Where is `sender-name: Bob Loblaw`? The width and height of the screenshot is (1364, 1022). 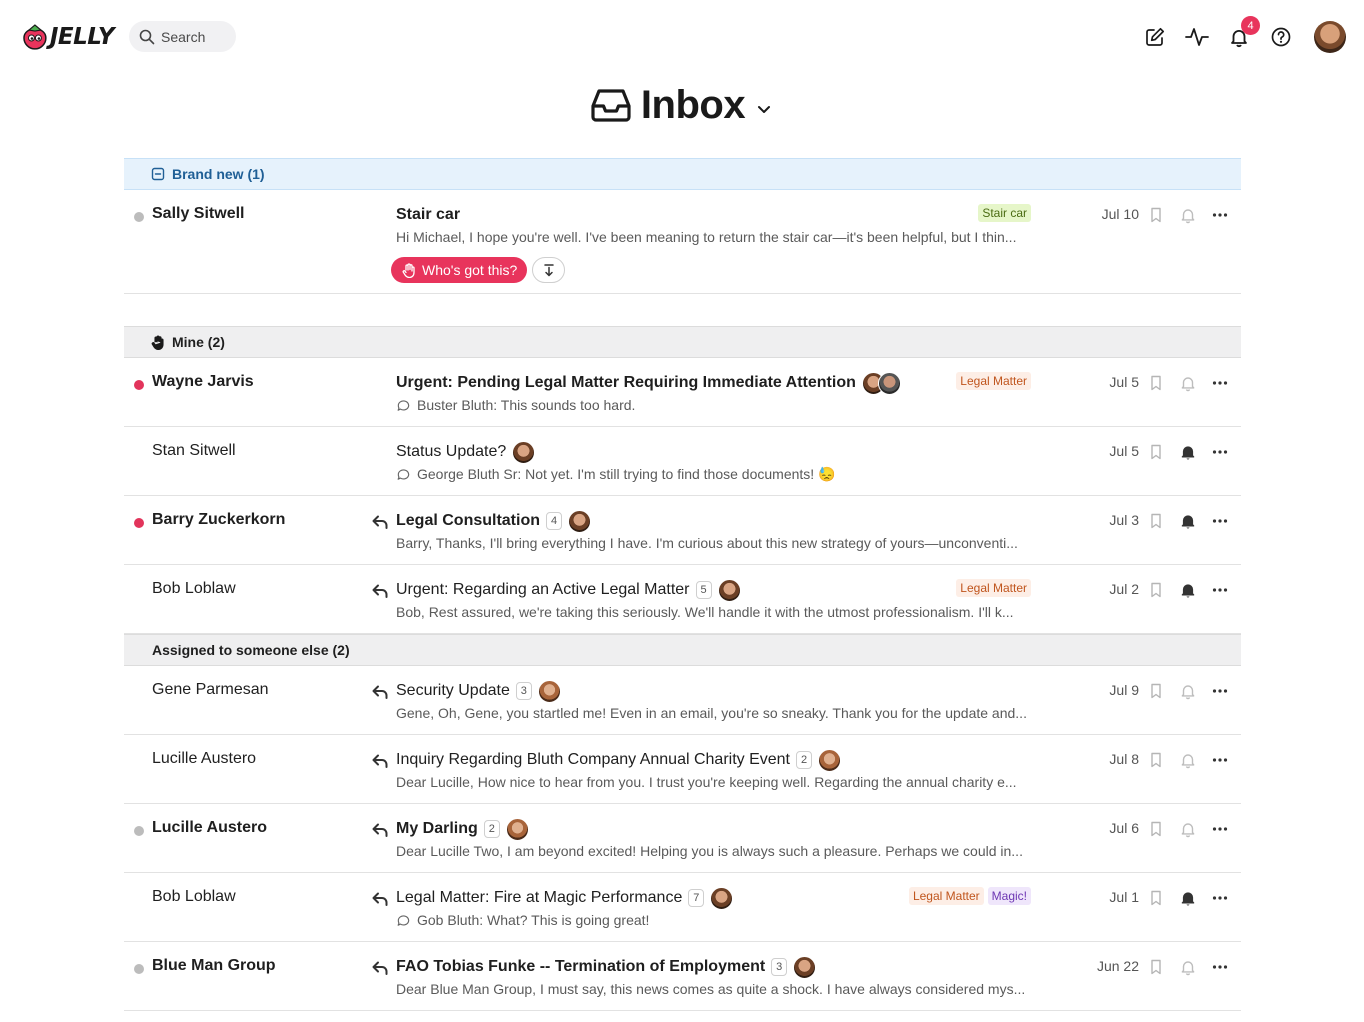
sender-name: Bob Loblaw is located at coordinates (194, 896).